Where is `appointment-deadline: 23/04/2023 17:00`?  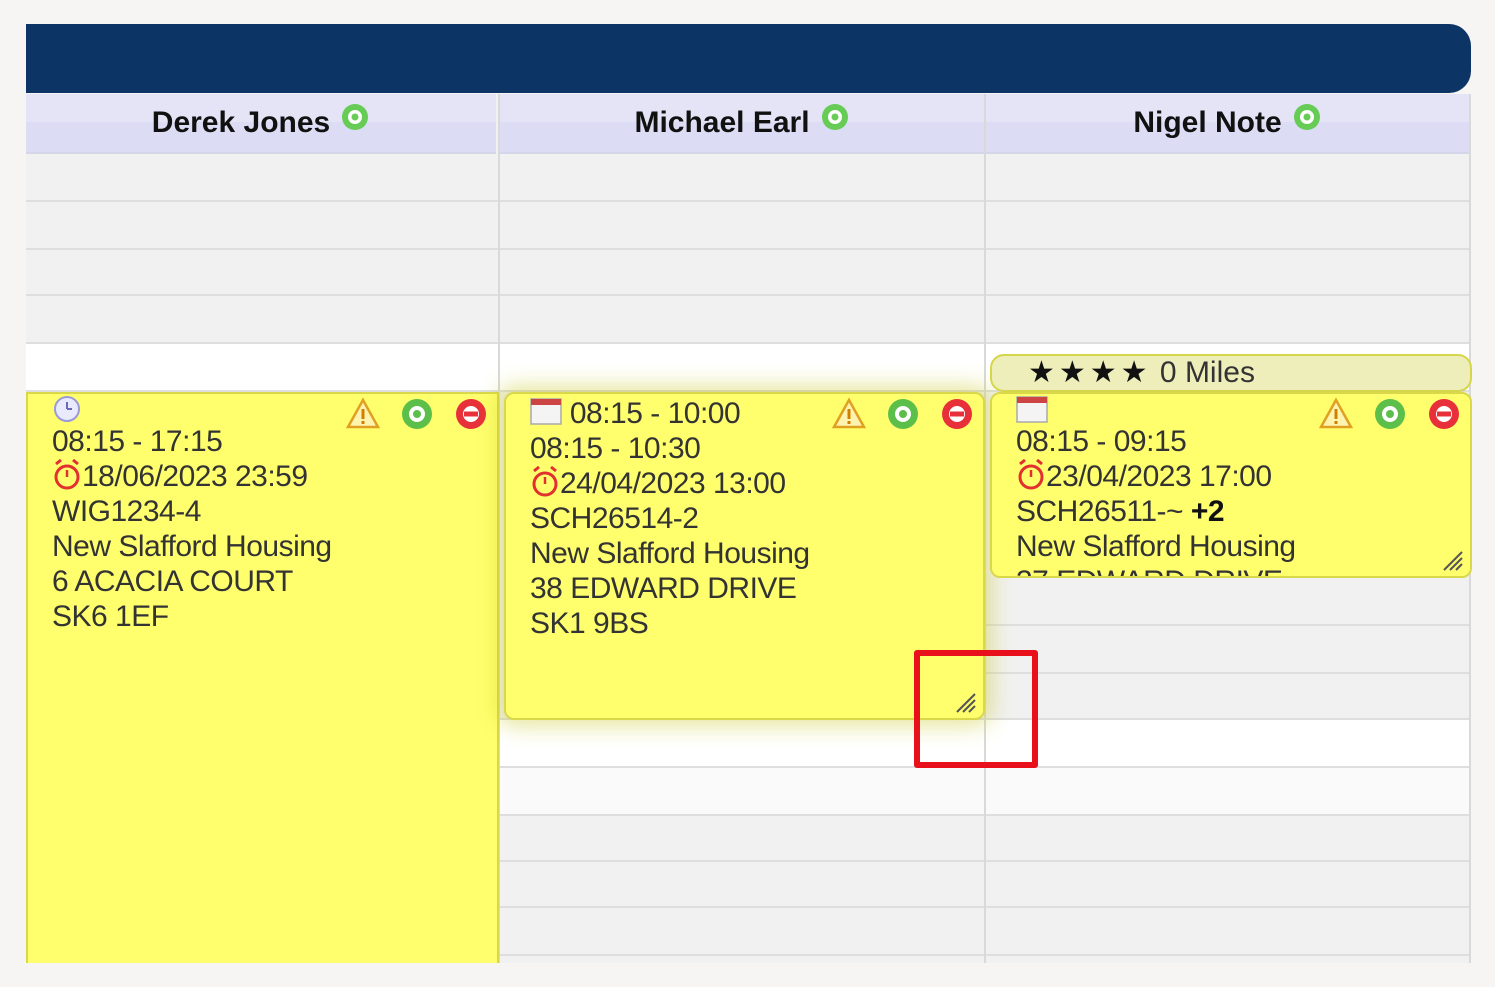
appointment-deadline: 23/04/2023 17:00 is located at coordinates (1243, 476).